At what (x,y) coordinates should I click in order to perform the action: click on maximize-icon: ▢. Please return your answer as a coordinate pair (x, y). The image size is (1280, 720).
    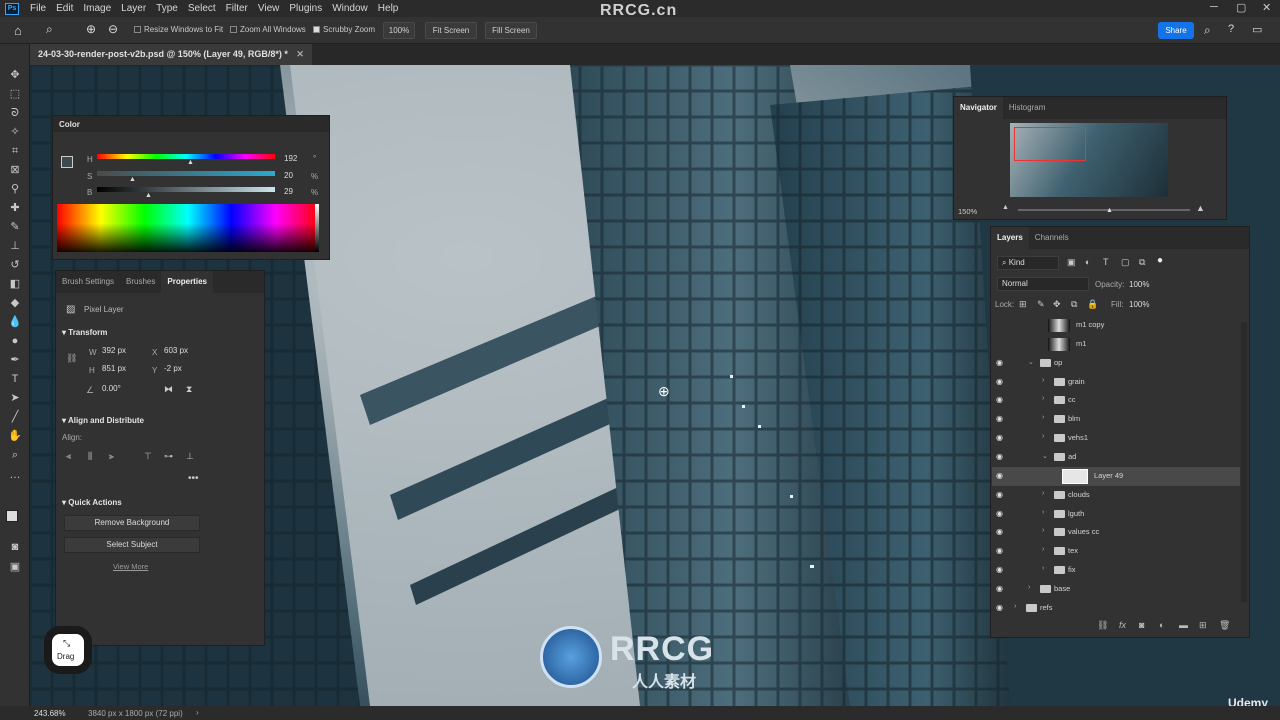
    Looking at the image, I should click on (1241, 7).